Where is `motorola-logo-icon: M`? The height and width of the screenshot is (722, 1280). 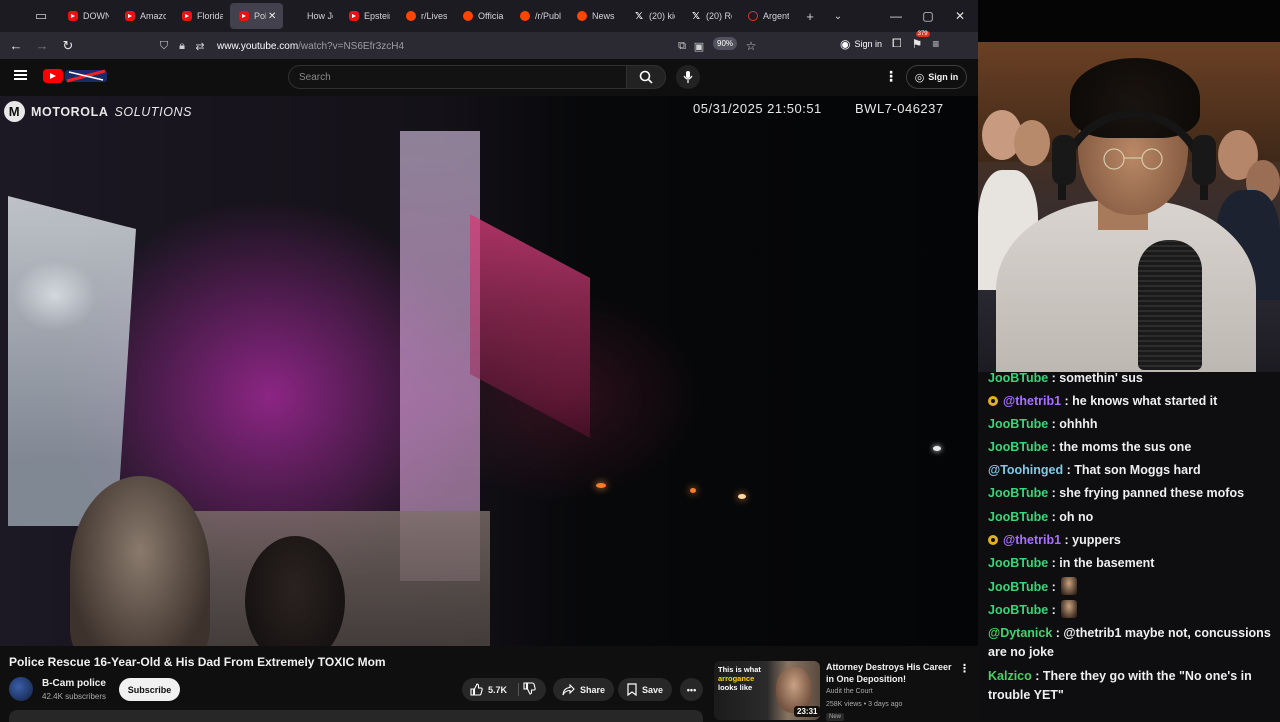 motorola-logo-icon: M is located at coordinates (14, 111).